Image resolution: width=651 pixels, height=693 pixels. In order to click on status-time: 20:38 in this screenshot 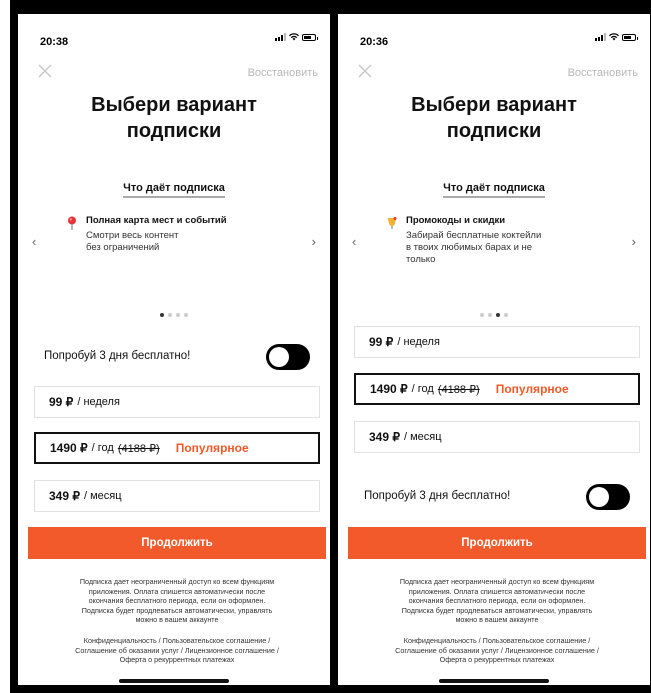, I will do `click(54, 42)`.